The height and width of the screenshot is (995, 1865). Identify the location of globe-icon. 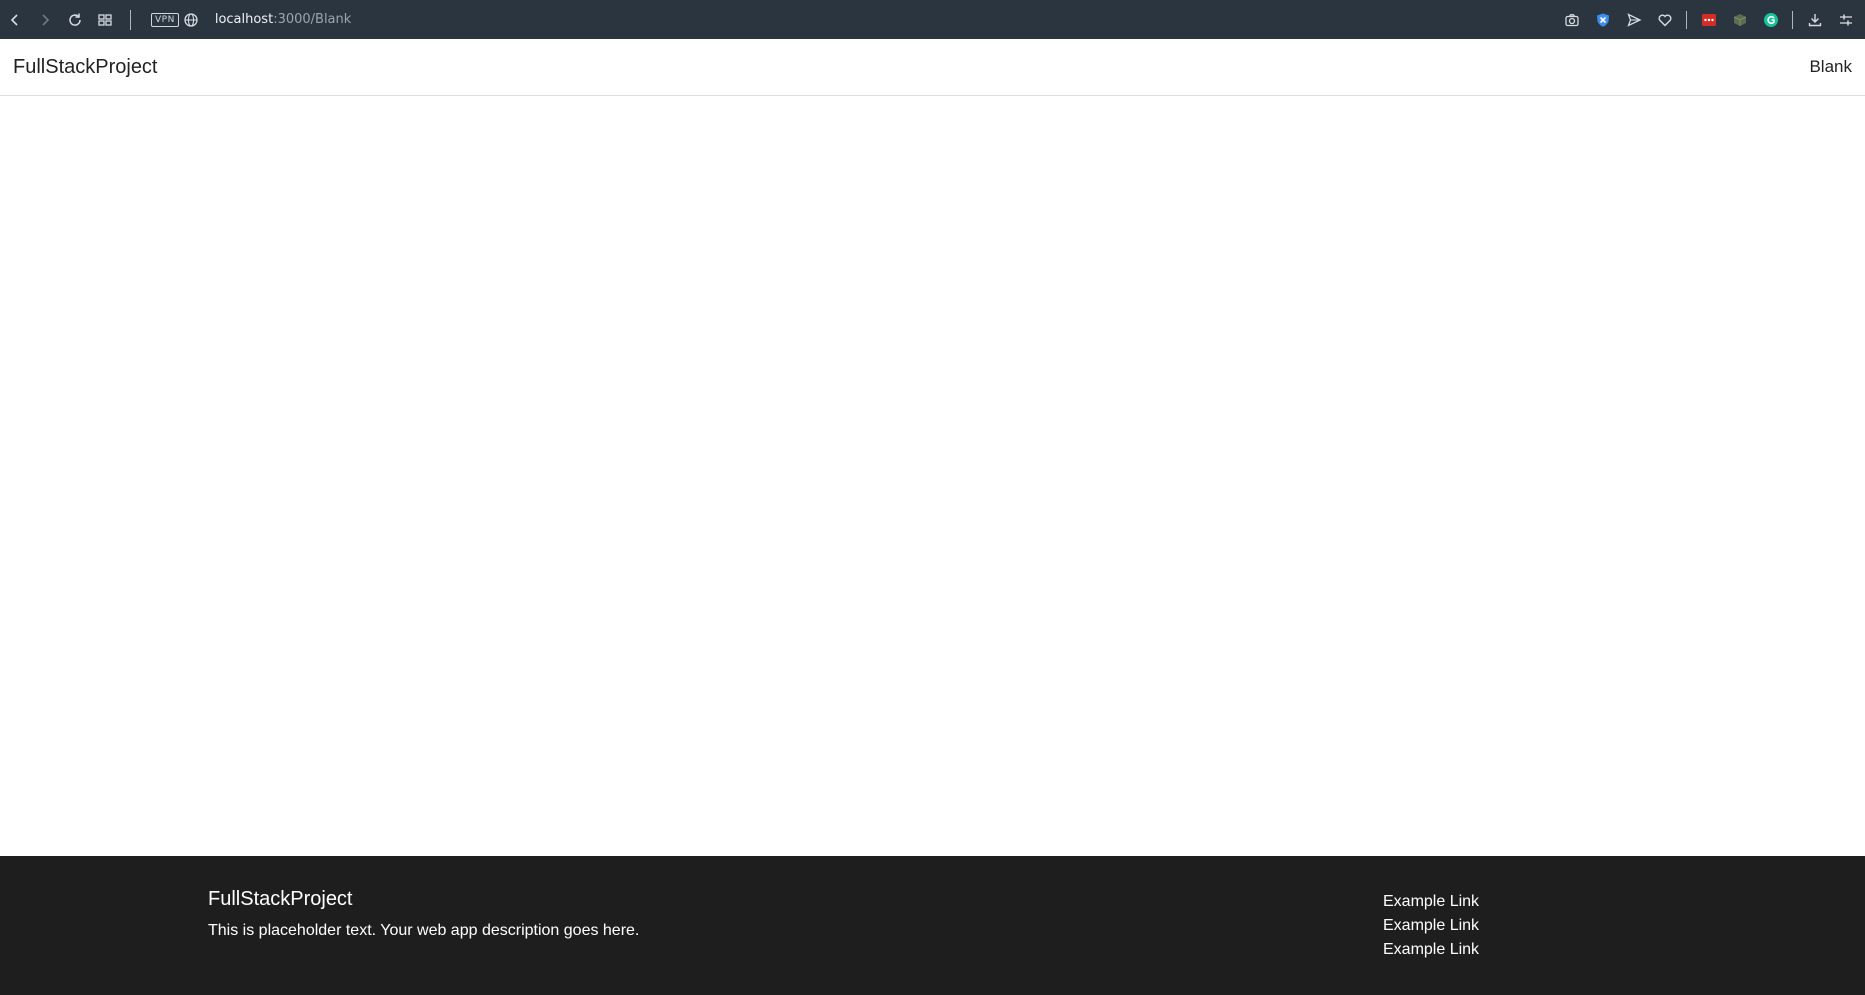
(191, 19).